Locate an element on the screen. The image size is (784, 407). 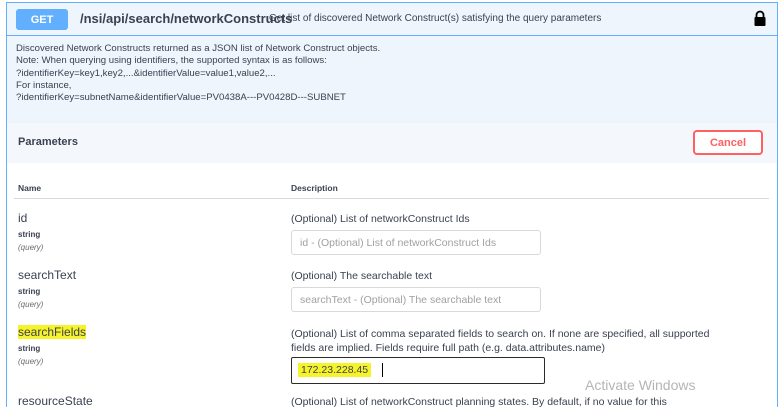
param-name-id: id is located at coordinates (23, 218).